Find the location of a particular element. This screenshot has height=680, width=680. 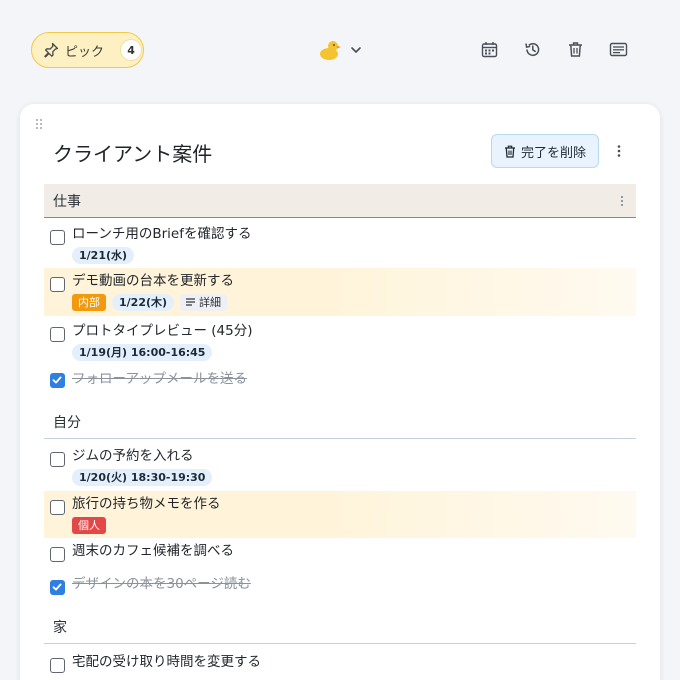

chevron-down-icon is located at coordinates (356, 50).